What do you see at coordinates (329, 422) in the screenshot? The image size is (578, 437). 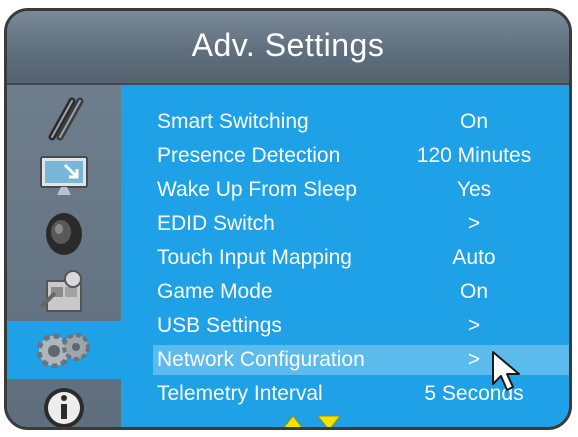 I see `arrow-down-icon` at bounding box center [329, 422].